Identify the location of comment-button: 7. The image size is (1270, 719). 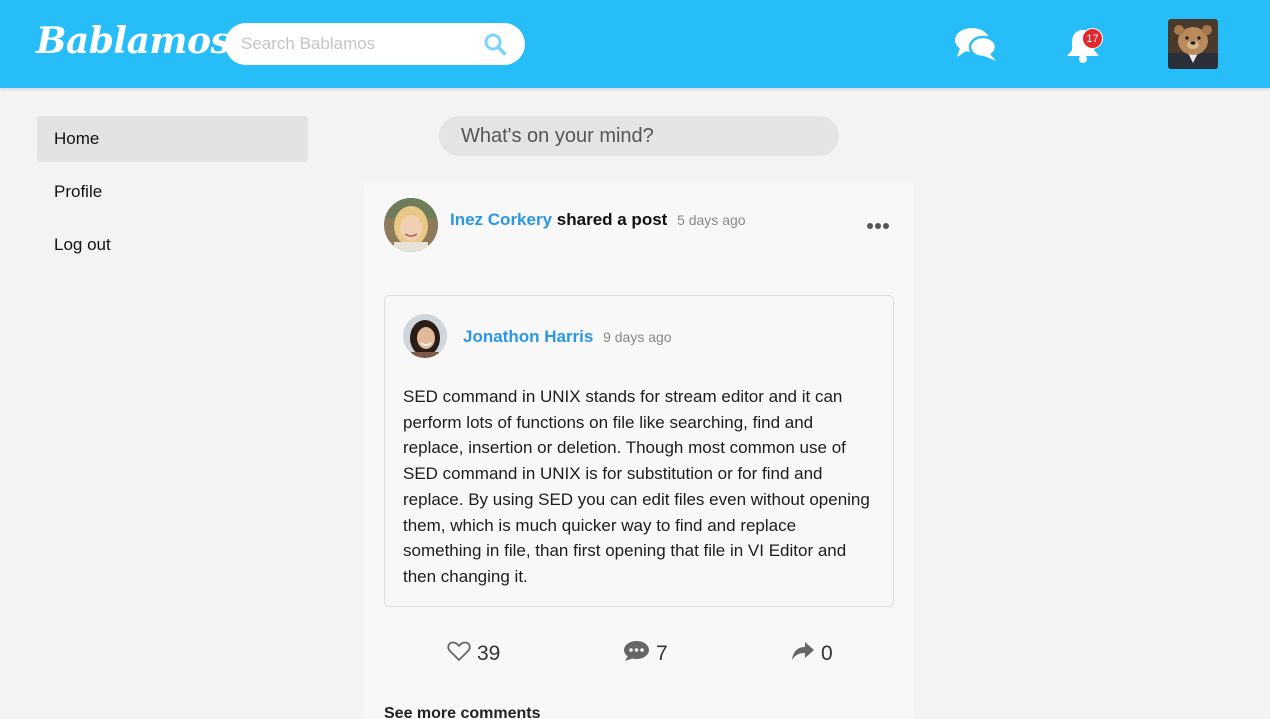
(645, 654).